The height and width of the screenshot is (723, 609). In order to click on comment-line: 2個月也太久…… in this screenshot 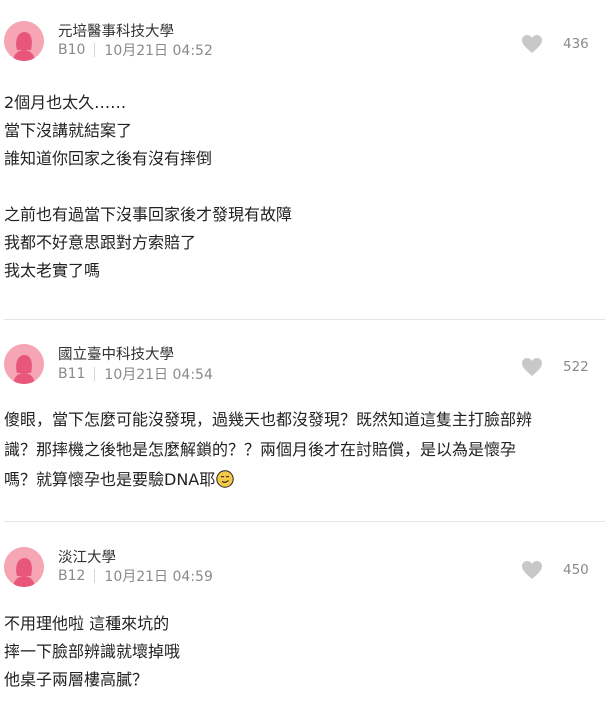, I will do `click(65, 102)`.